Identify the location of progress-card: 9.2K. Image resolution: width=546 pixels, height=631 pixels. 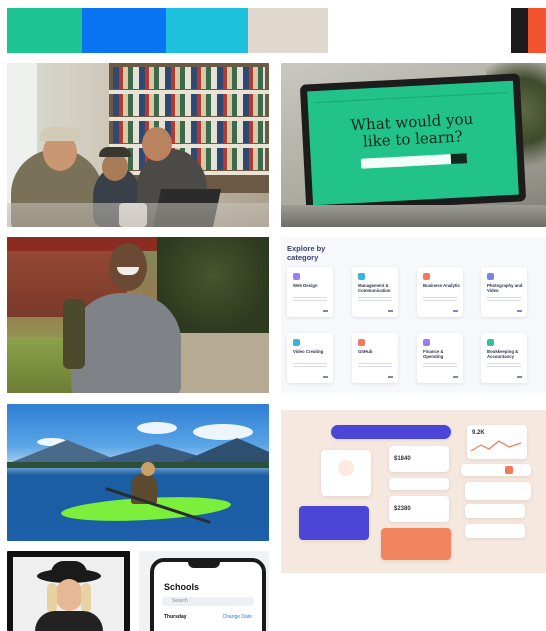
(497, 442).